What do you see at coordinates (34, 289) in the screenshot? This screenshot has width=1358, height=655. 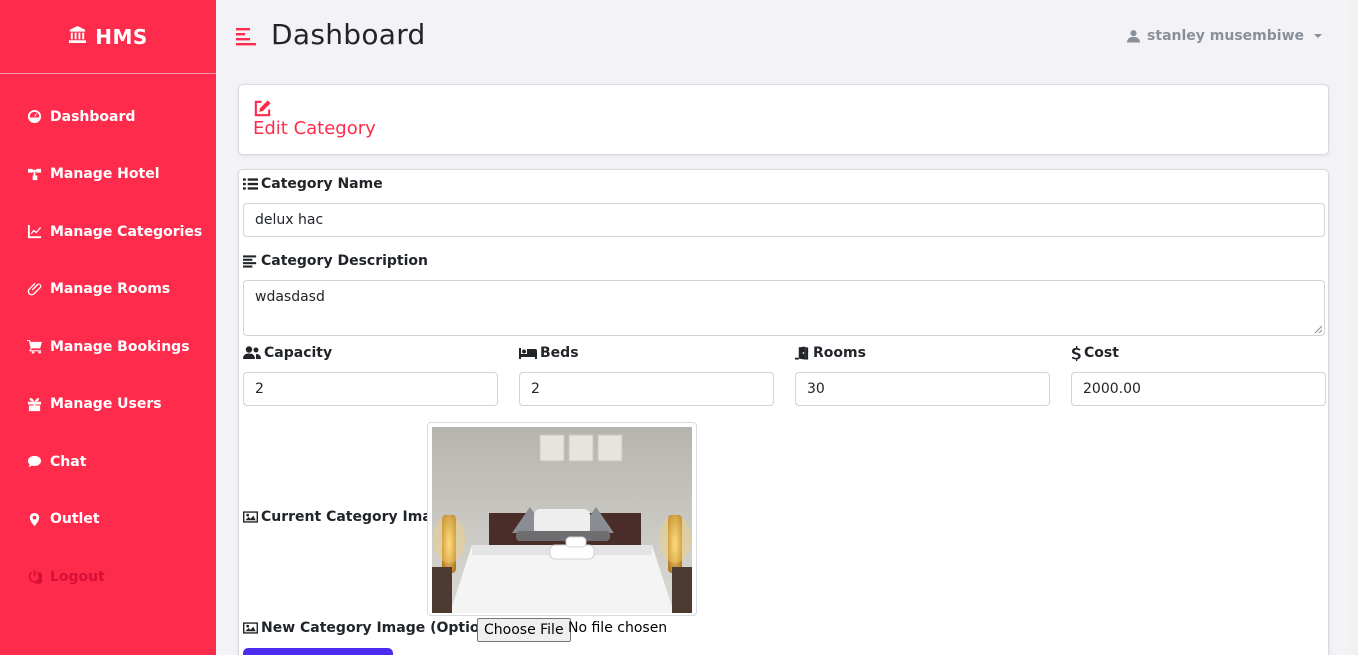 I see `paperclip-icon` at bounding box center [34, 289].